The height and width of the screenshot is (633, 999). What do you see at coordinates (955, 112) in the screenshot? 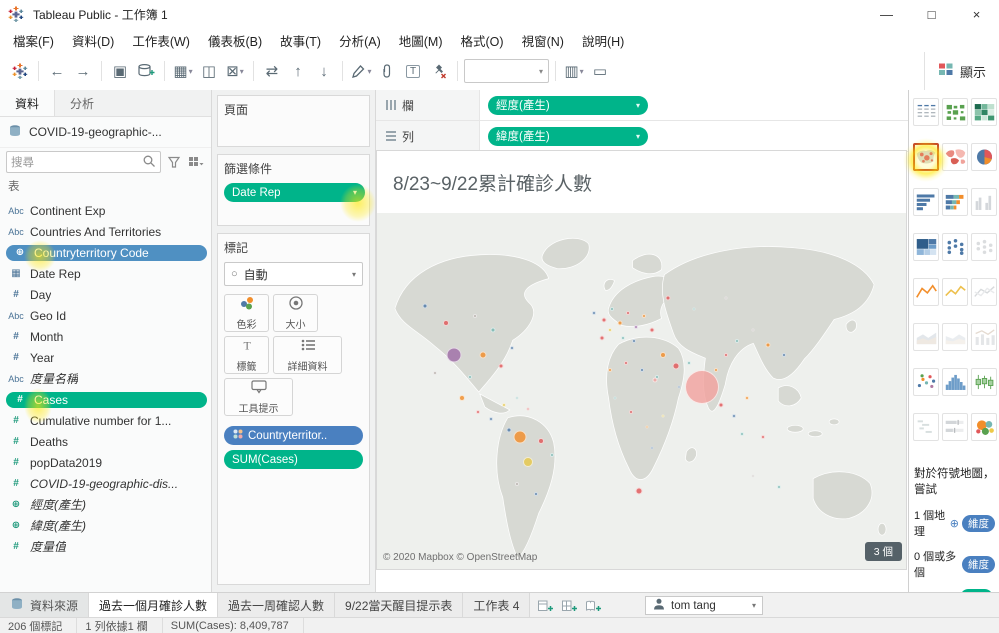
I see `showme-heatmap-icon` at bounding box center [955, 112].